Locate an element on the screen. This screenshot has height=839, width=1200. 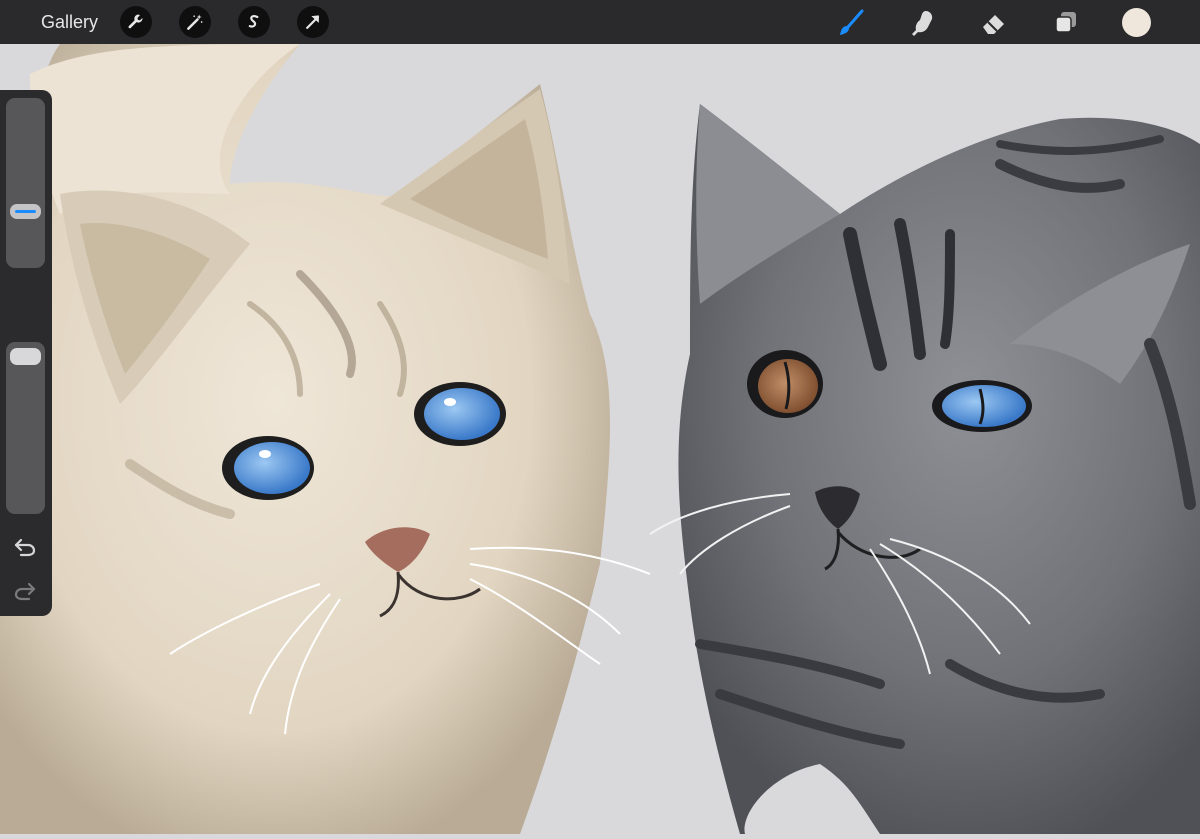
transform-button is located at coordinates (313, 22).